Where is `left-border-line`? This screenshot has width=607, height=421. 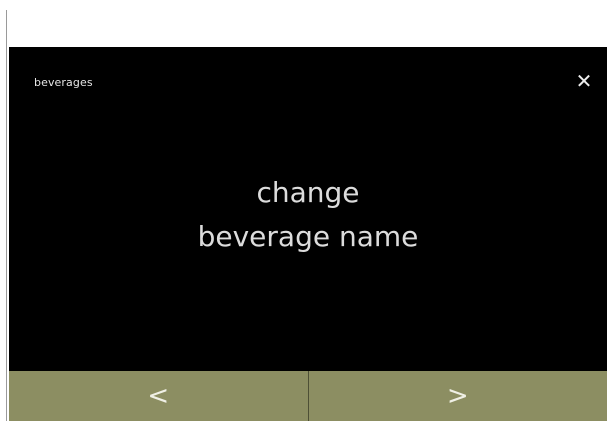 left-border-line is located at coordinates (6, 215).